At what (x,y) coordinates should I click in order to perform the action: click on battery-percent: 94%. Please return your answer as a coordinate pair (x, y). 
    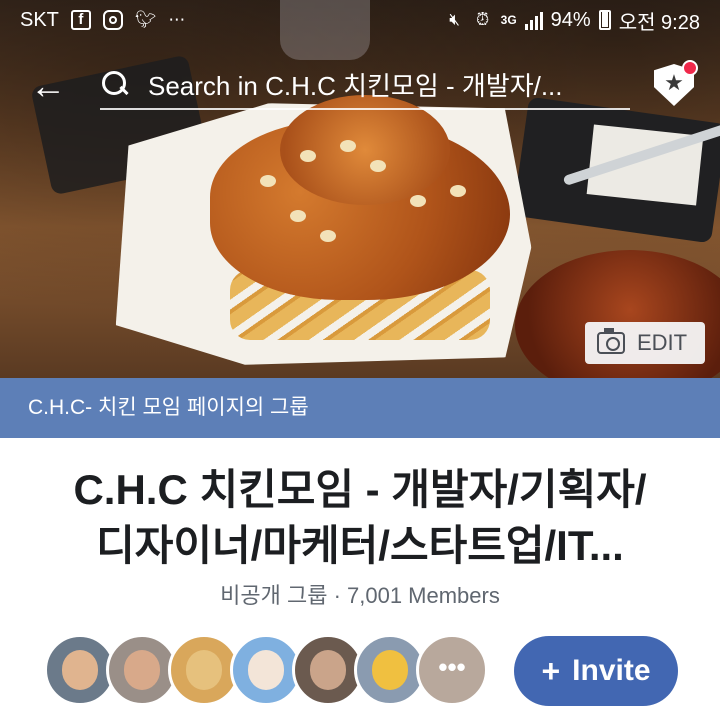
    Looking at the image, I should click on (570, 19).